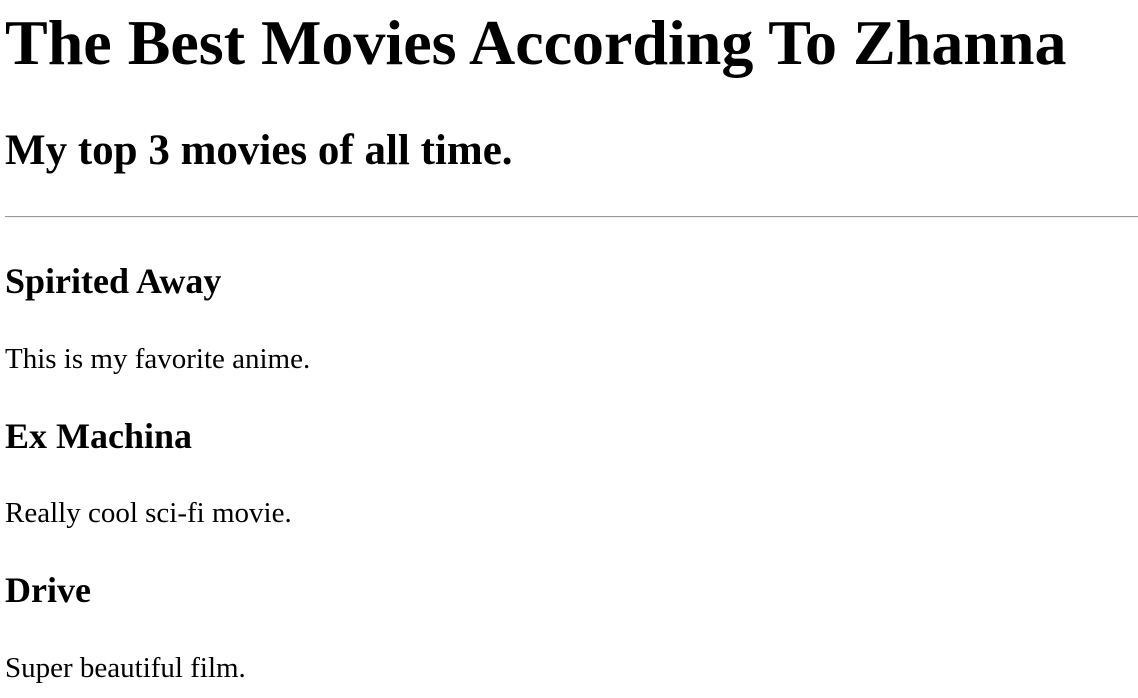  Describe the element at coordinates (113, 281) in the screenshot. I see `movie-title-spirited-away: Spirited Away` at that location.